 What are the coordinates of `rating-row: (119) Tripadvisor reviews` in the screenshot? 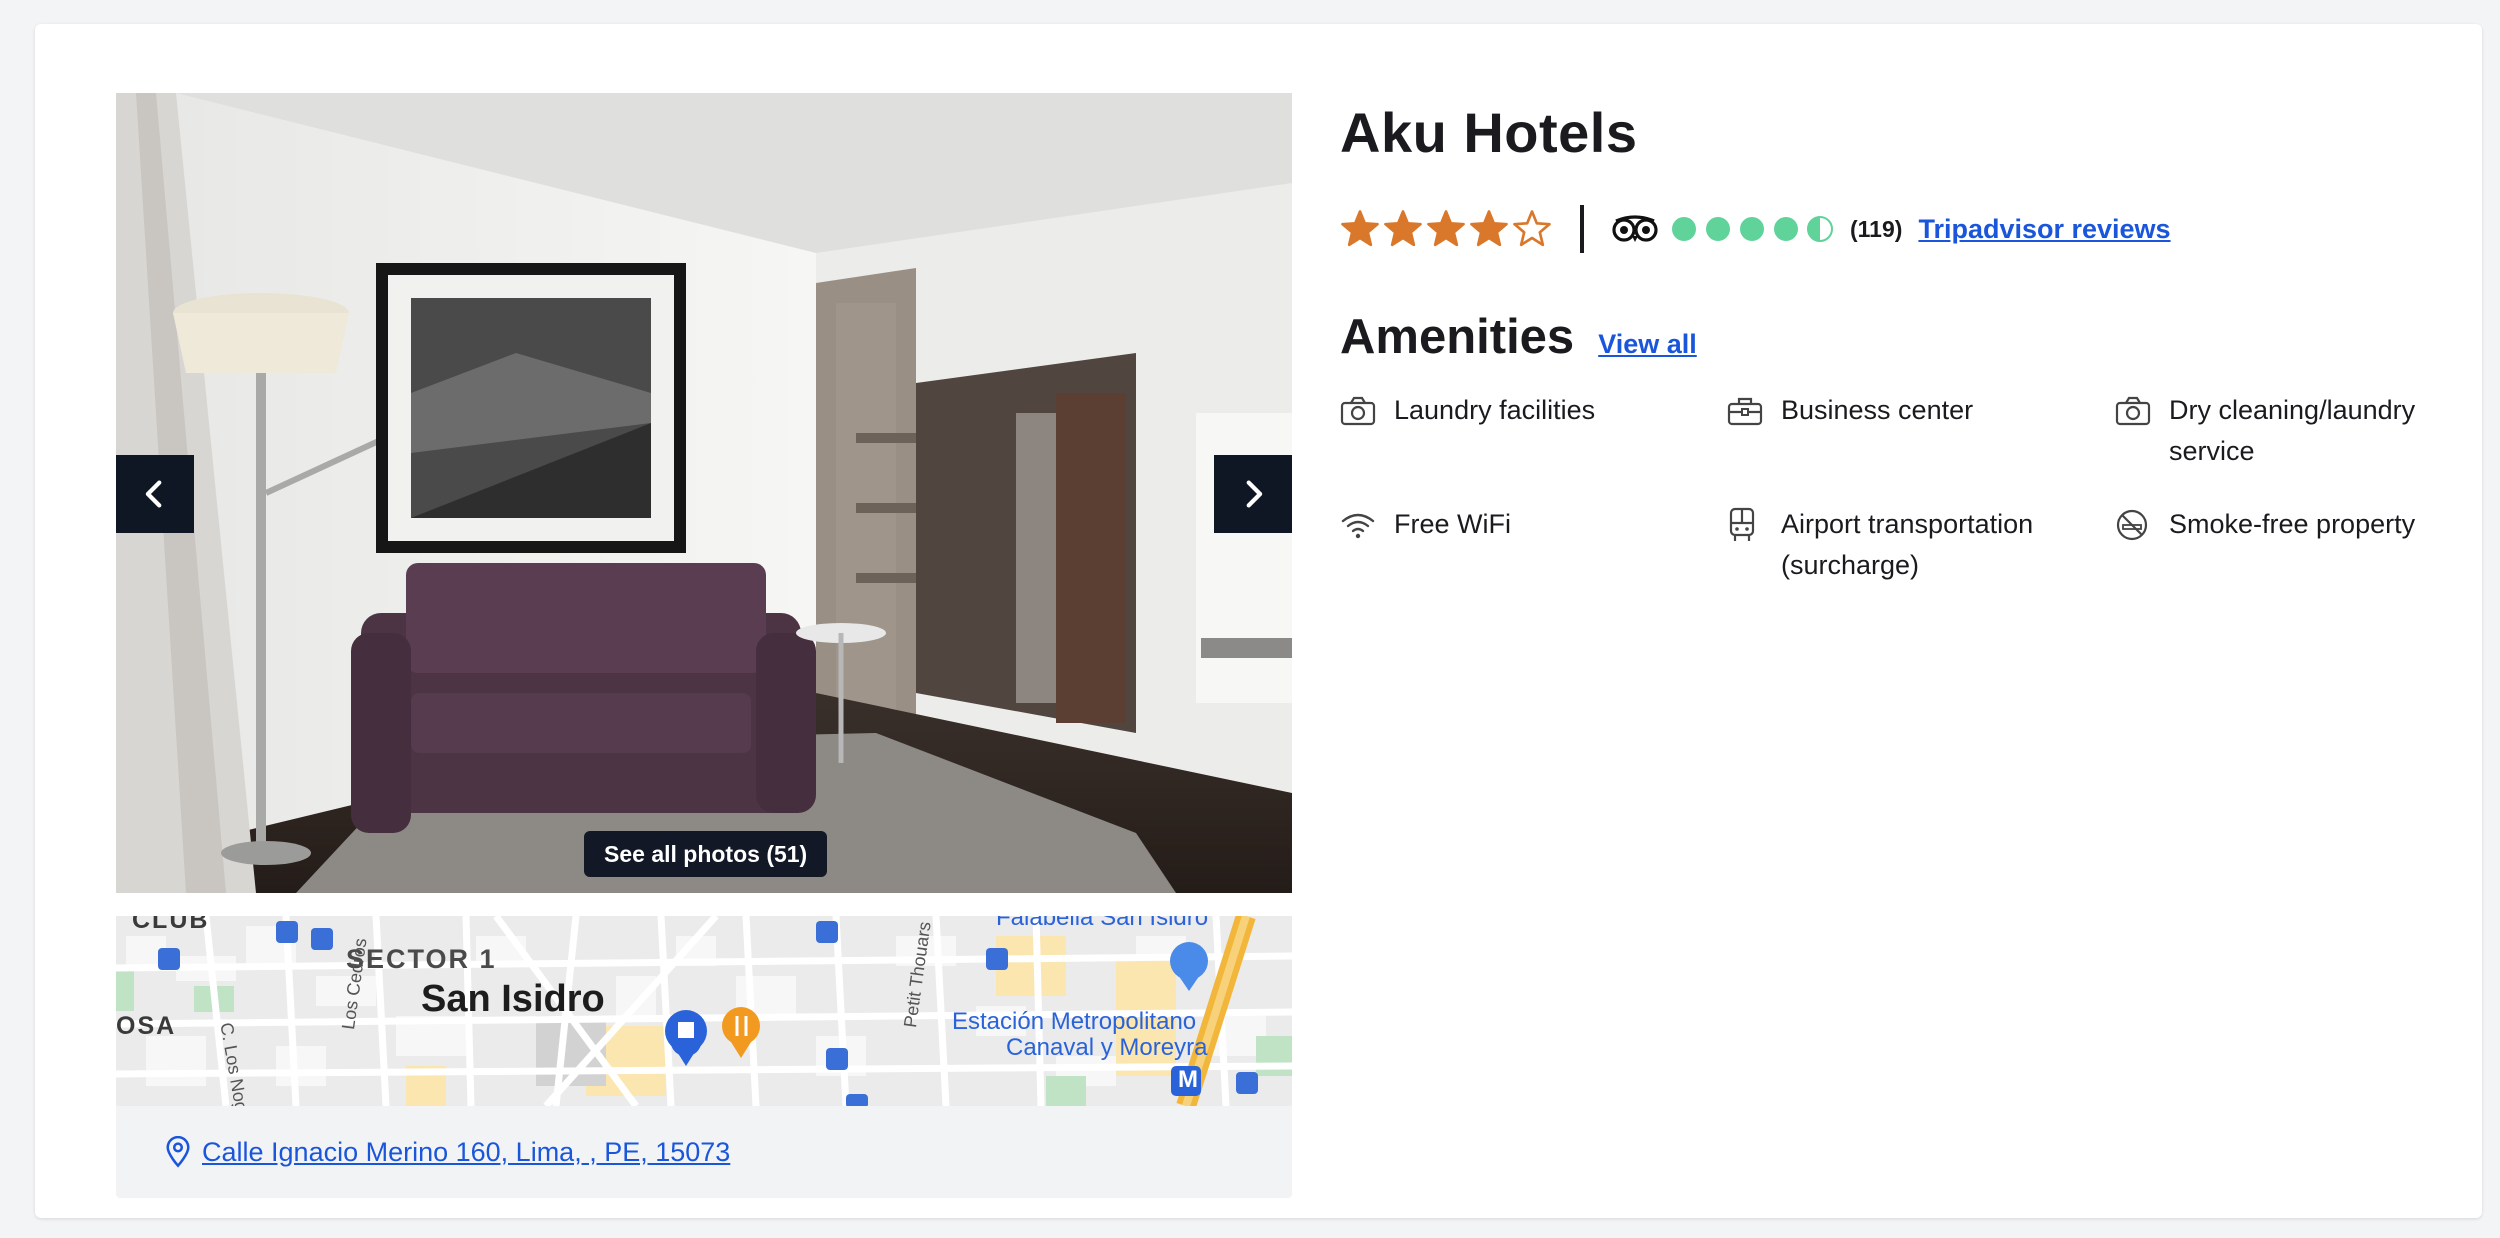 It's located at (1755, 229).